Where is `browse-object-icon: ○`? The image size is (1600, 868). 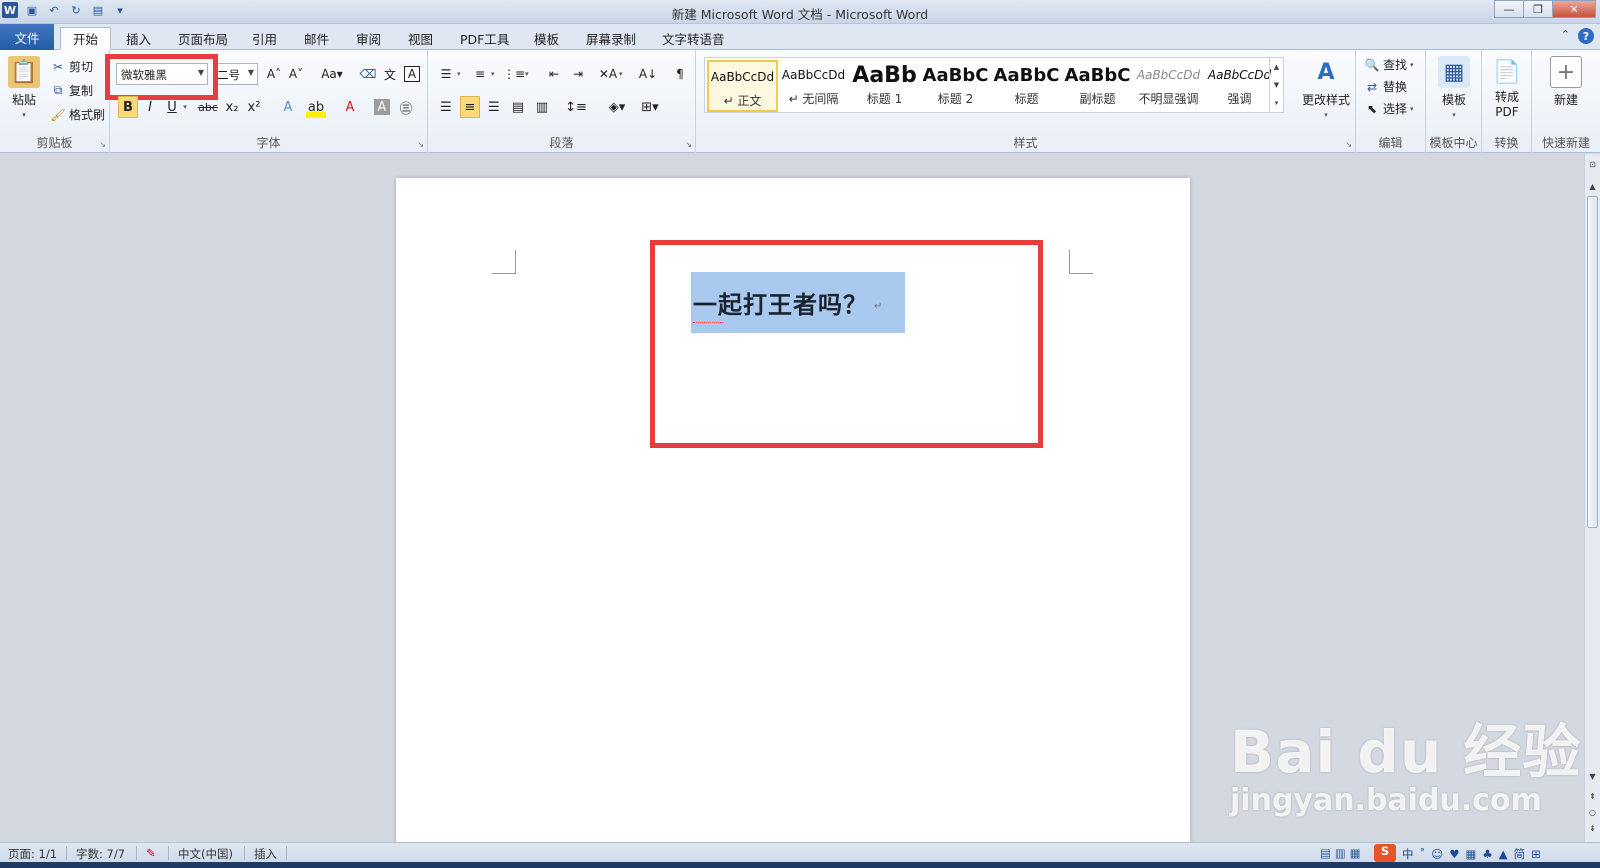
browse-object-icon: ○ is located at coordinates (1592, 812).